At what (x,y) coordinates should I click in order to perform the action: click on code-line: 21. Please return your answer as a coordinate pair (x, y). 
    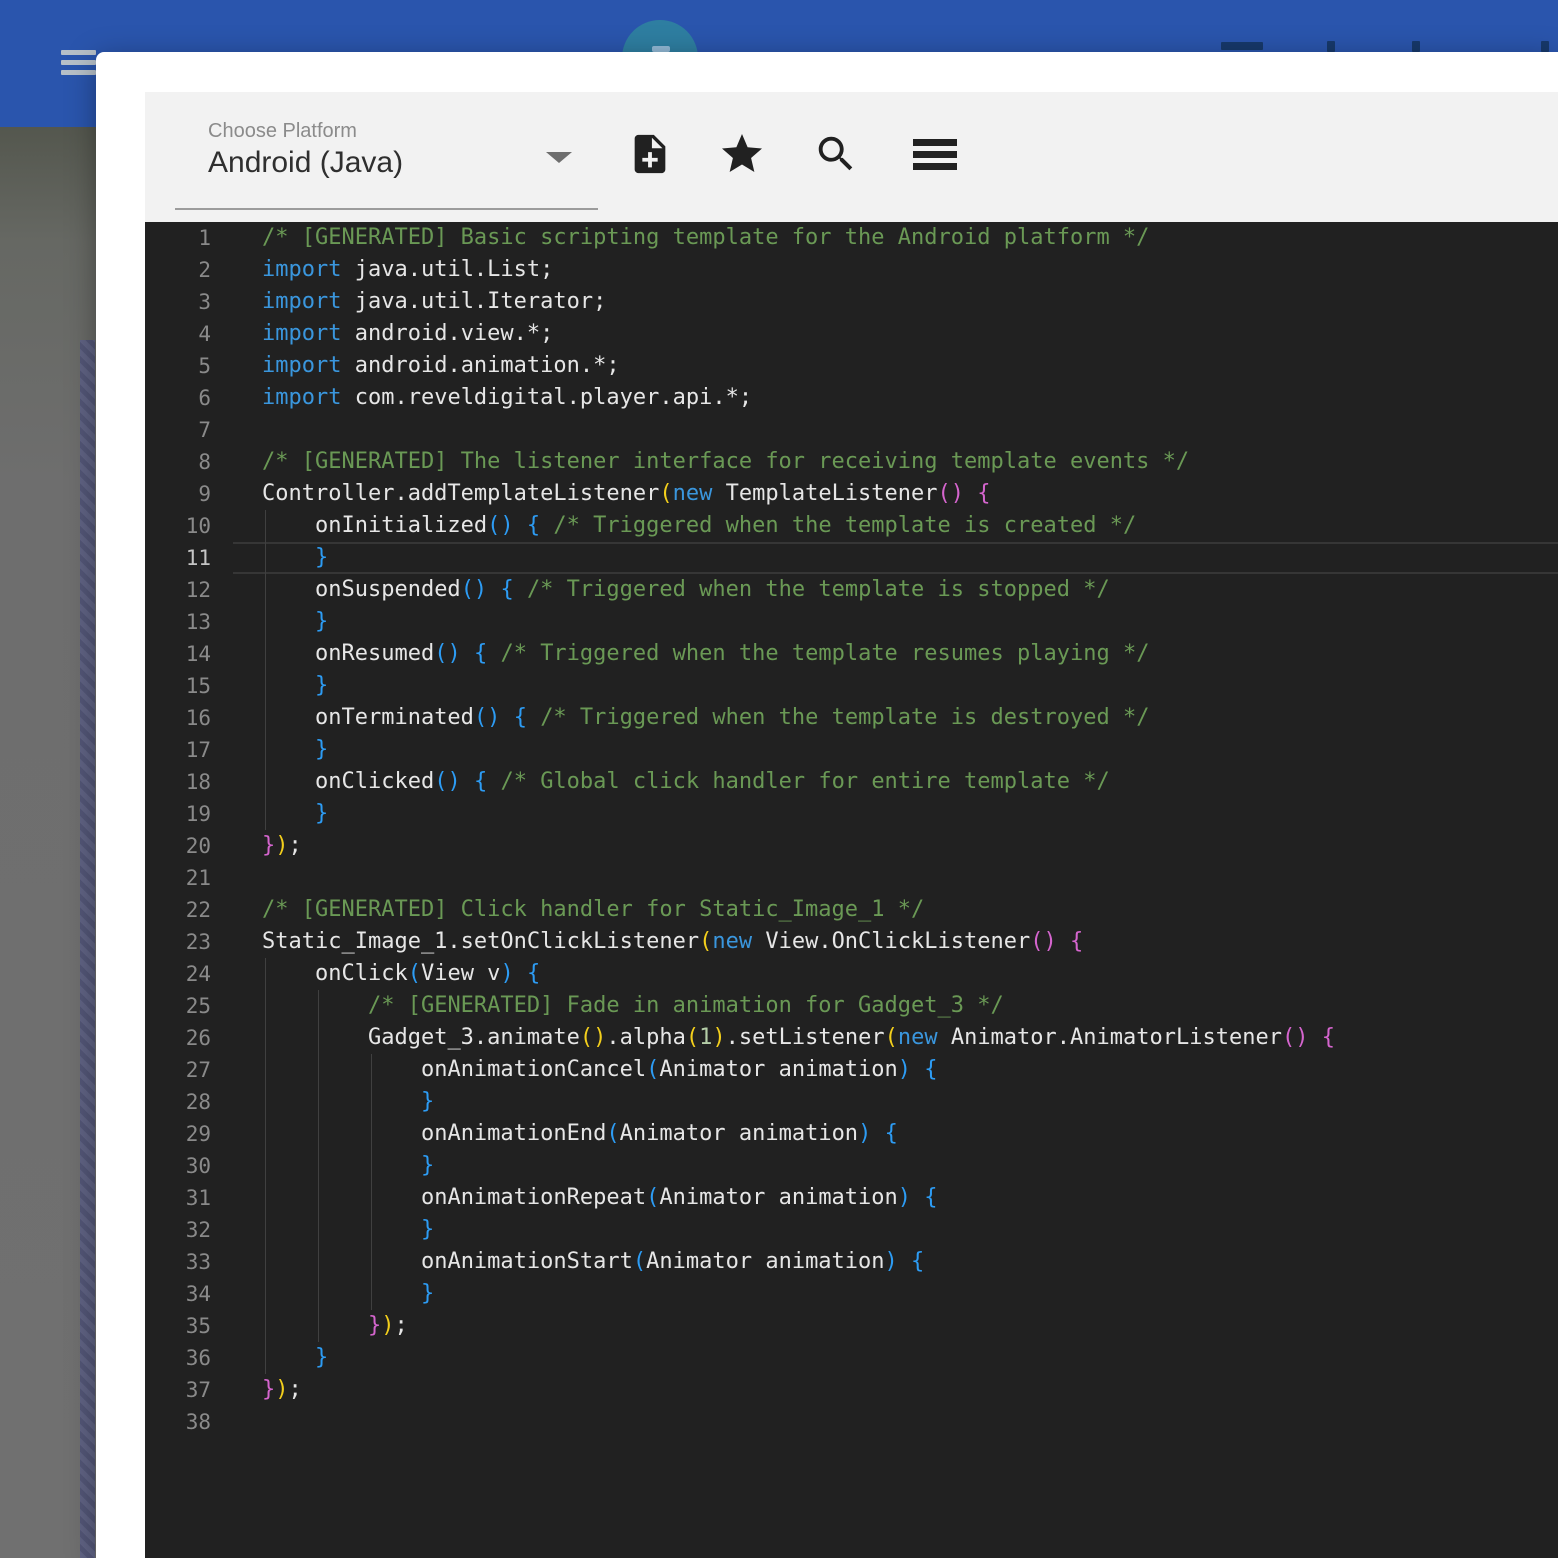
    Looking at the image, I should click on (851, 878).